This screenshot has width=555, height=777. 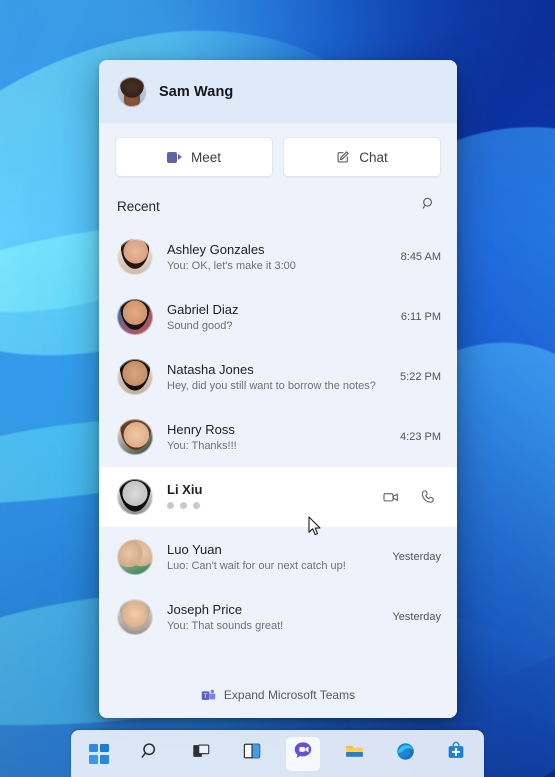 What do you see at coordinates (132, 91) in the screenshot?
I see `user-avatar` at bounding box center [132, 91].